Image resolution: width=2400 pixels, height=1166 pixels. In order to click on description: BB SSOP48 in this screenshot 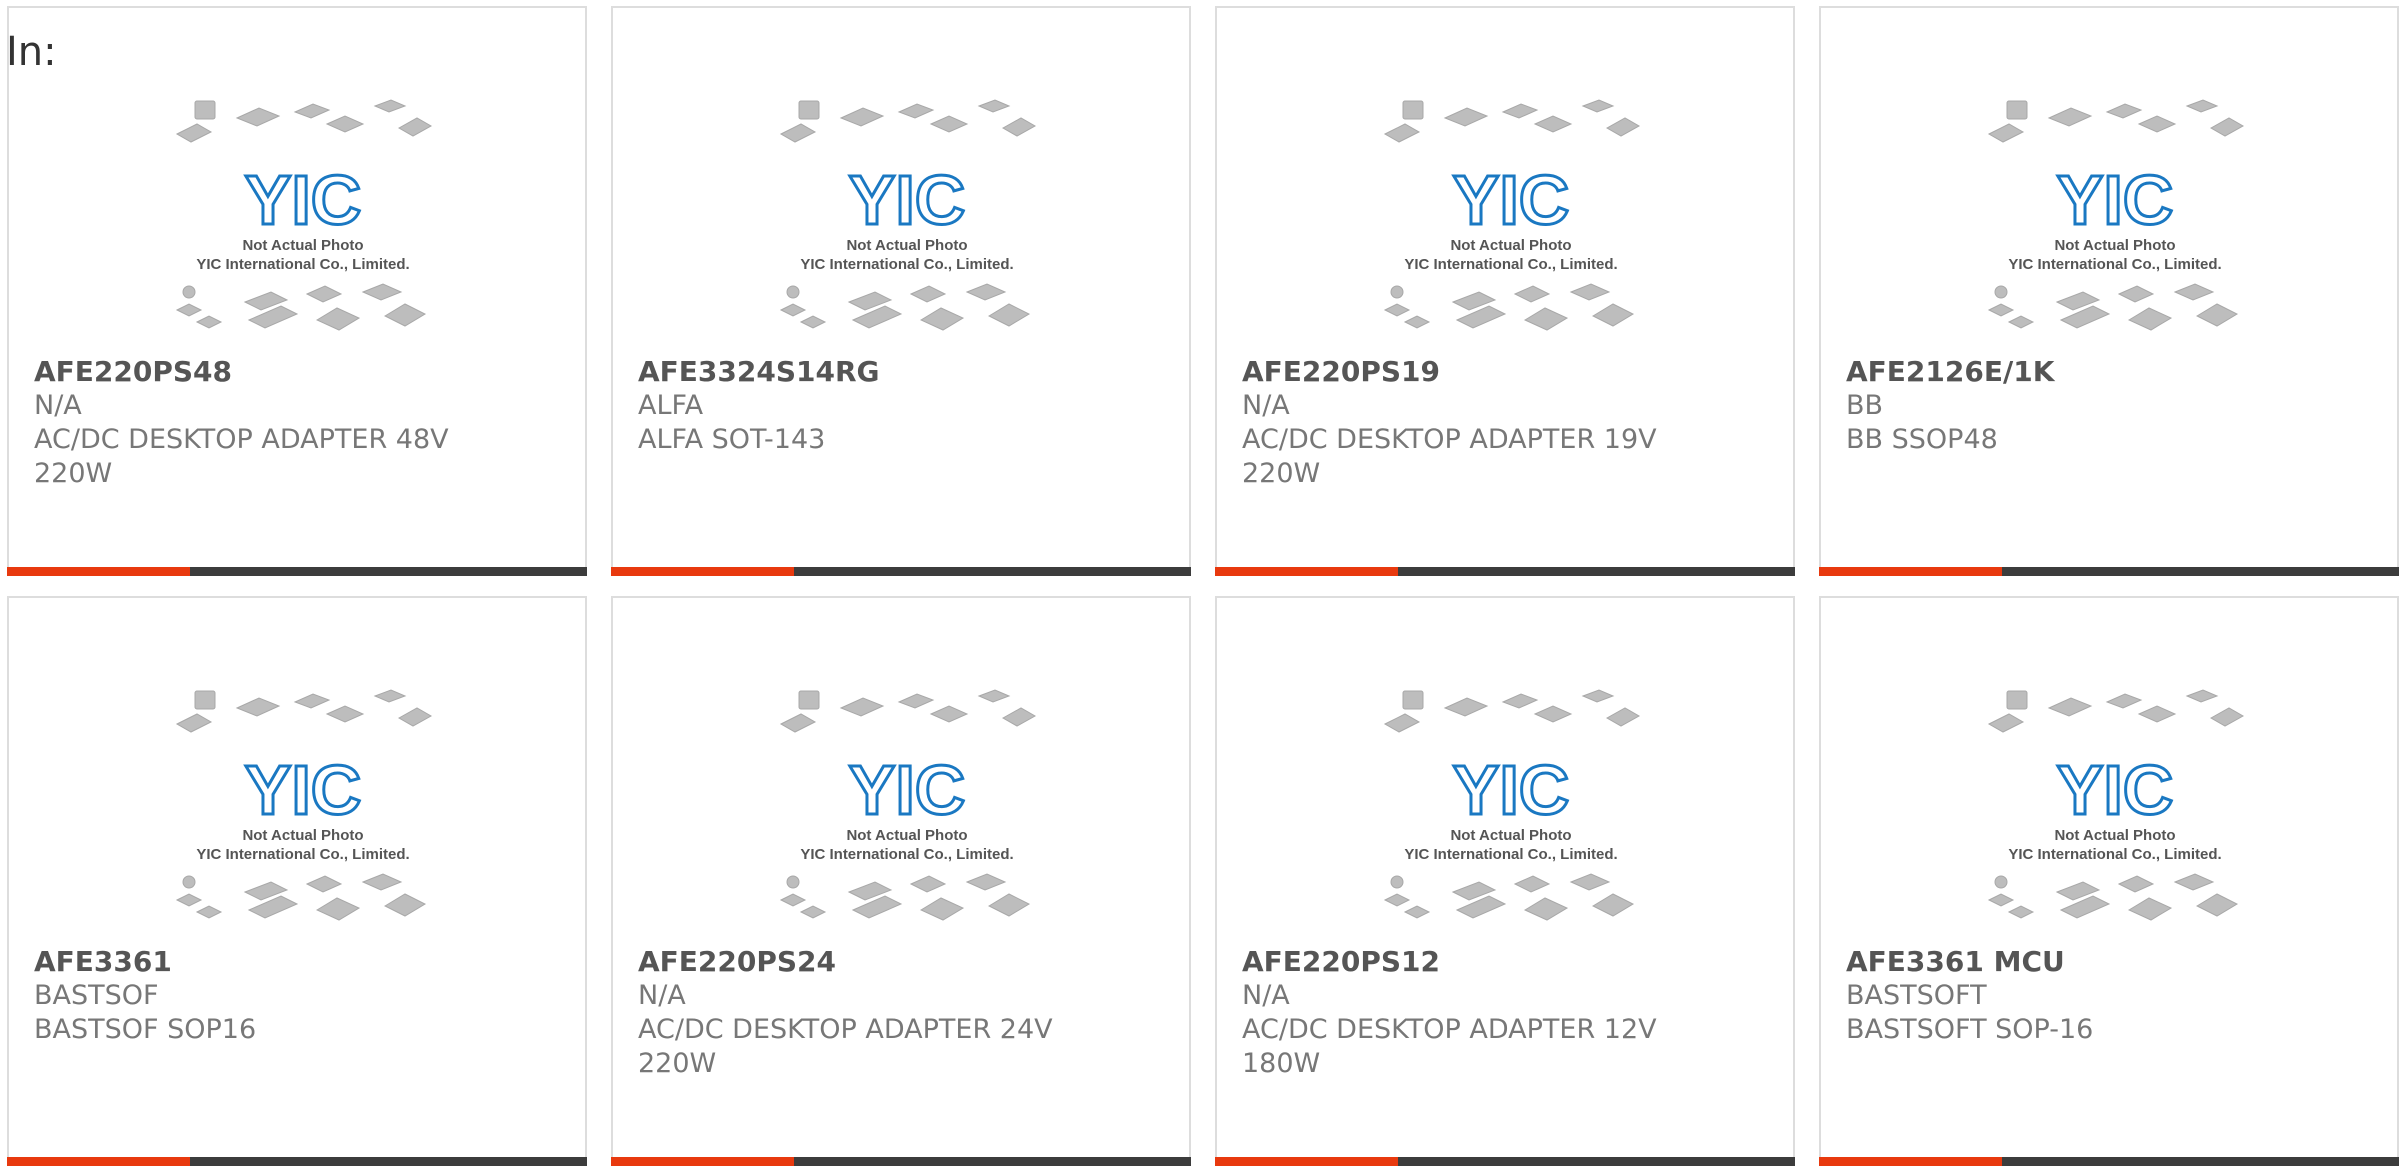, I will do `click(1922, 439)`.